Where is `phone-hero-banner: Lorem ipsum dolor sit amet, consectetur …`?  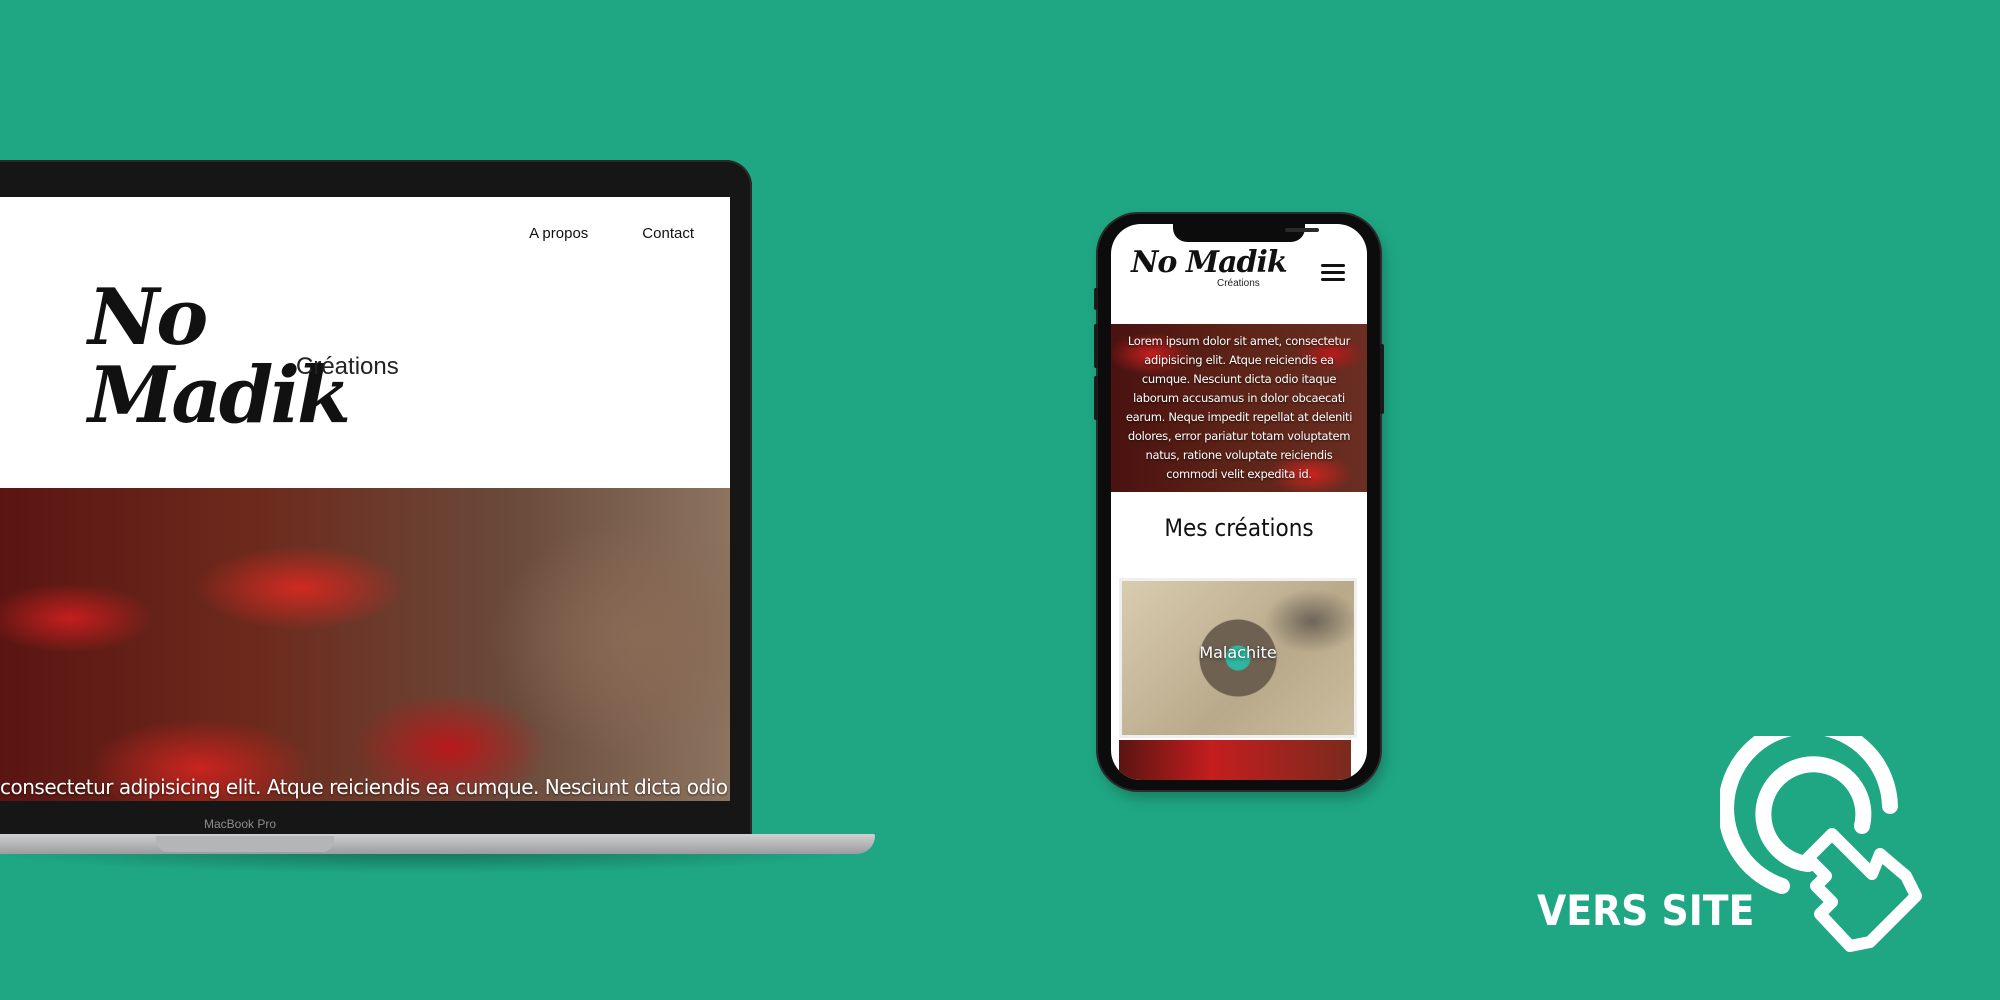 phone-hero-banner: Lorem ipsum dolor sit amet, consectetur … is located at coordinates (1239, 408).